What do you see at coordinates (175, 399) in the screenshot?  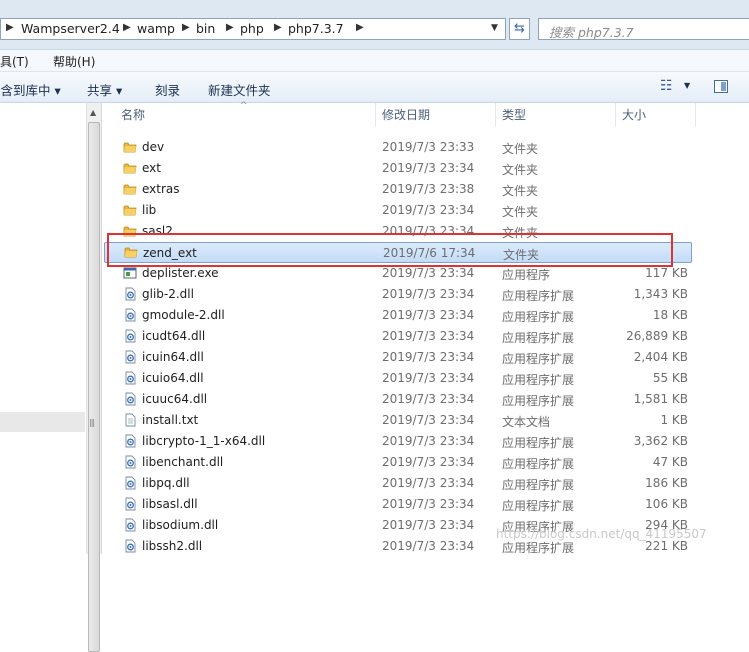 I see `file-name: icuuc64.dll` at bounding box center [175, 399].